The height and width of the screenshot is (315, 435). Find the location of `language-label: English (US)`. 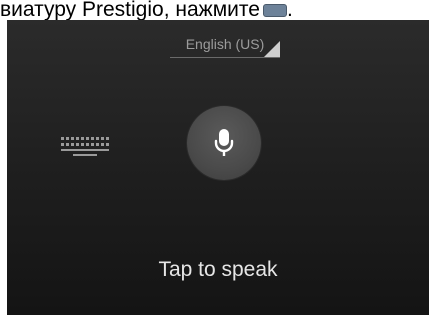

language-label: English (US) is located at coordinates (225, 44).